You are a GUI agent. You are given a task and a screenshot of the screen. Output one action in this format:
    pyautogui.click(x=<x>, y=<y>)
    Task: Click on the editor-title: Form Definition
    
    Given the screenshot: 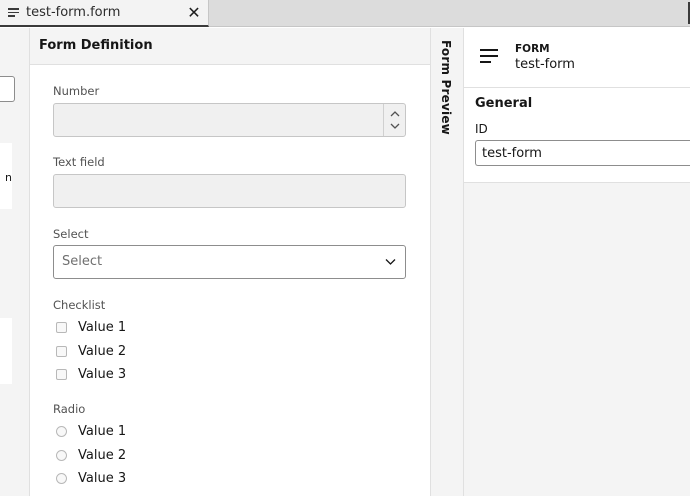 What is the action you would take?
    pyautogui.click(x=96, y=45)
    